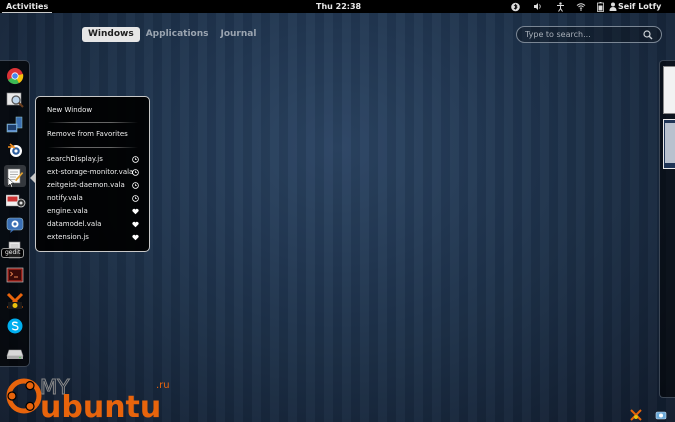 The image size is (675, 422). What do you see at coordinates (163, 385) in the screenshot?
I see `logo-ru-text: .ru` at bounding box center [163, 385].